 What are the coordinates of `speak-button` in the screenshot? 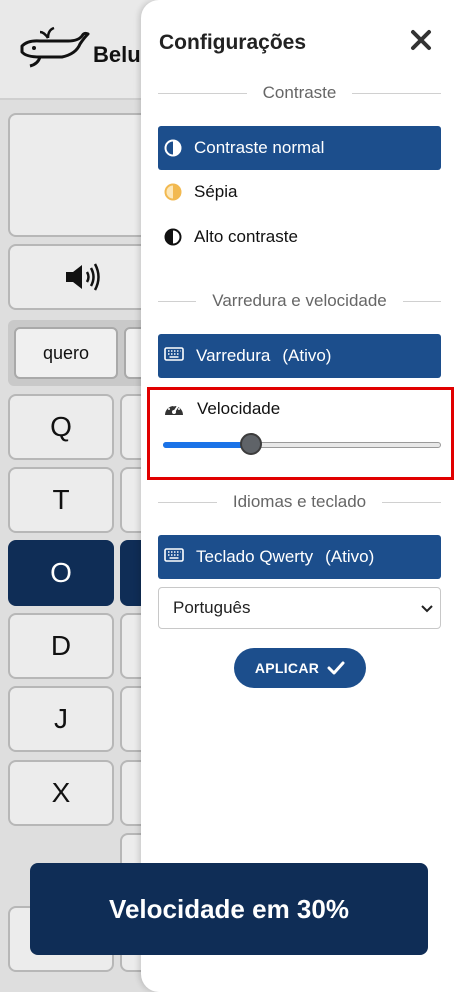 It's located at (83, 277).